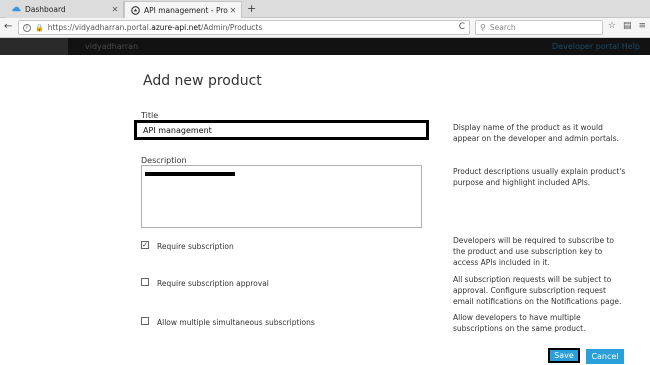 This screenshot has height=365, width=650. I want to click on url-domain: azure-api.net, so click(176, 27).